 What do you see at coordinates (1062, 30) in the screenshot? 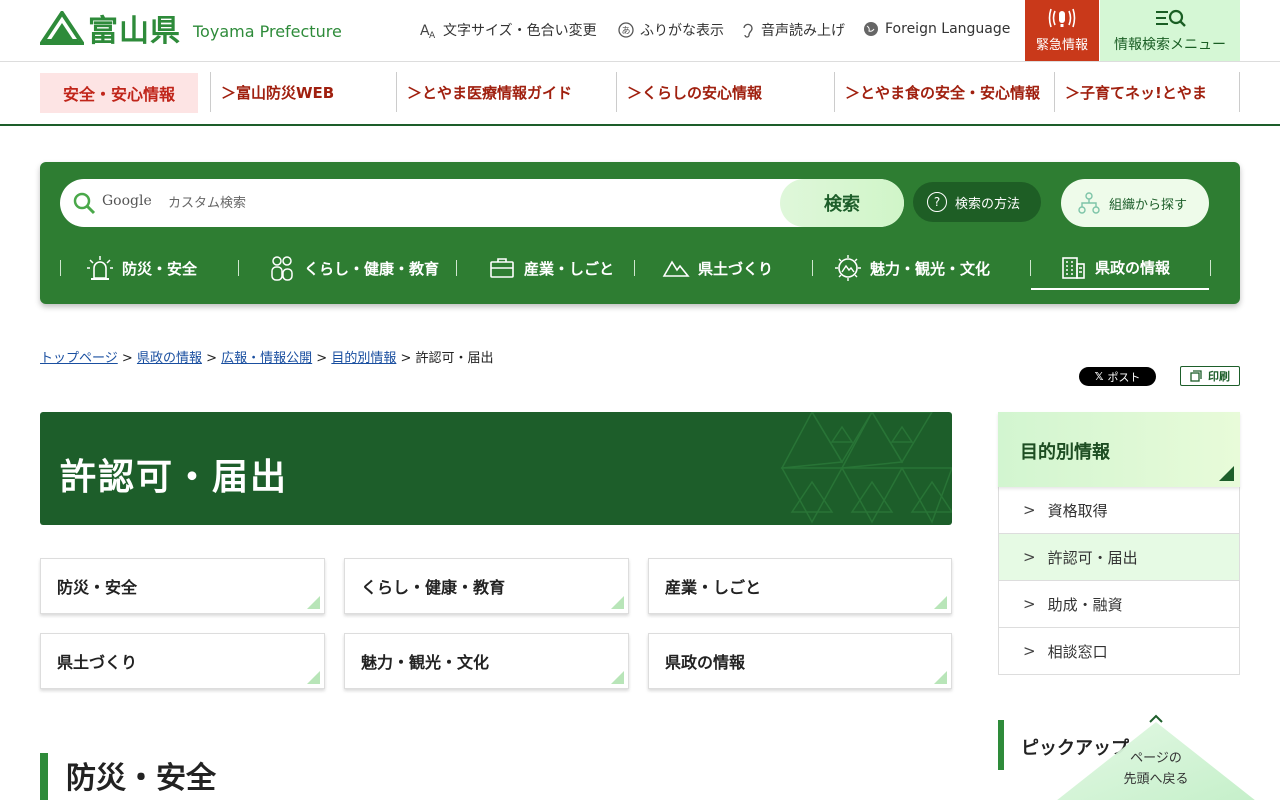
I see `emergency-info-button: 緊急情報` at bounding box center [1062, 30].